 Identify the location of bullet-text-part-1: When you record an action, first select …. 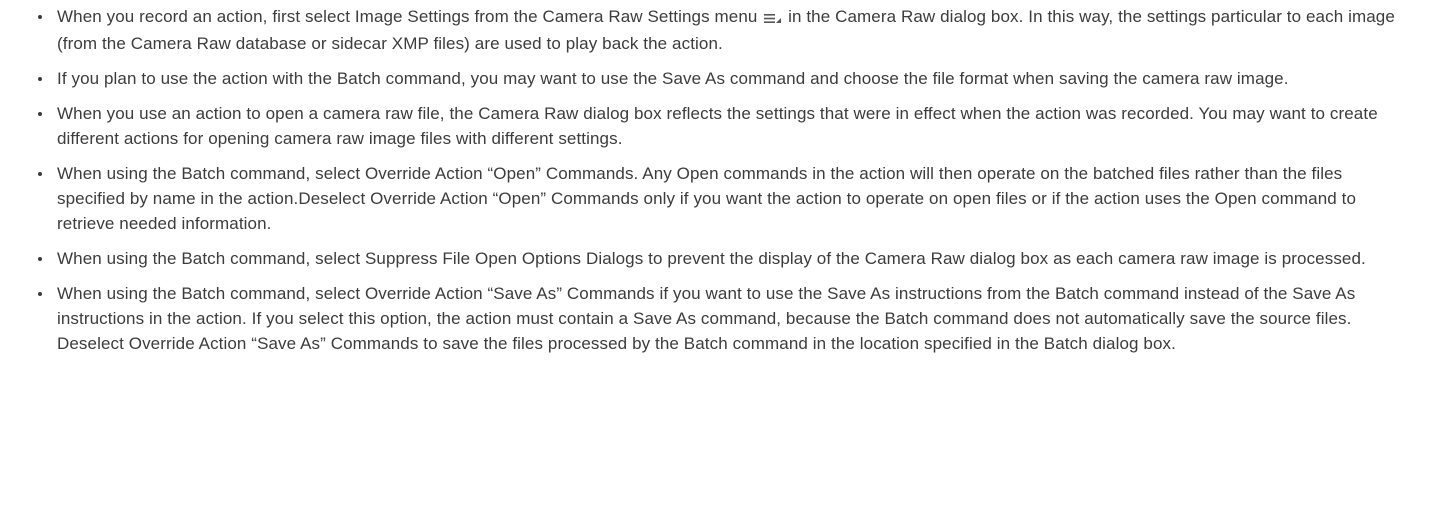
(410, 16).